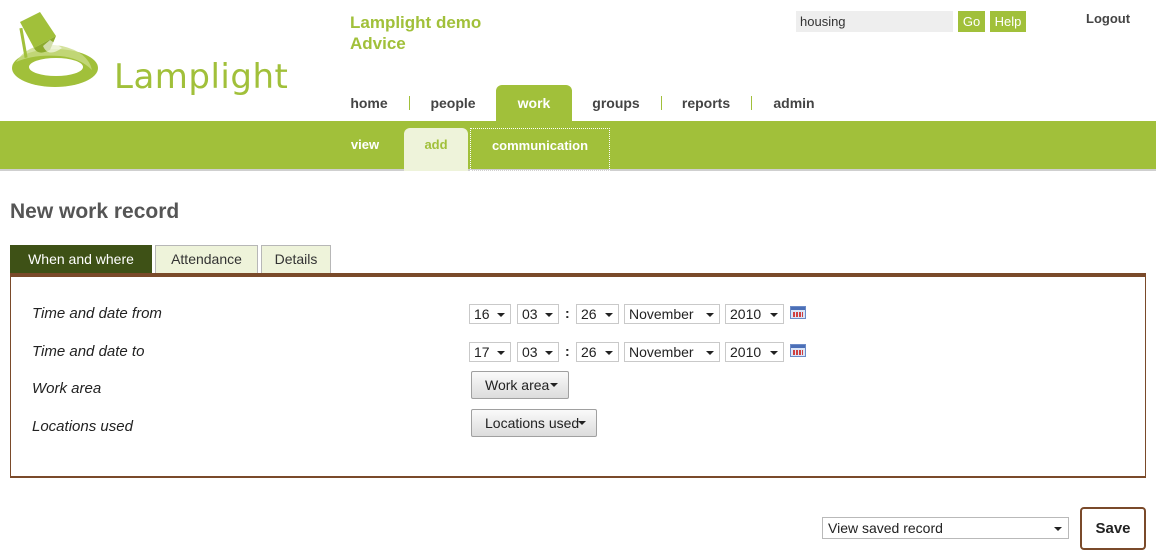 The image size is (1156, 553). What do you see at coordinates (530, 352) in the screenshot?
I see `to-minute-value: 03` at bounding box center [530, 352].